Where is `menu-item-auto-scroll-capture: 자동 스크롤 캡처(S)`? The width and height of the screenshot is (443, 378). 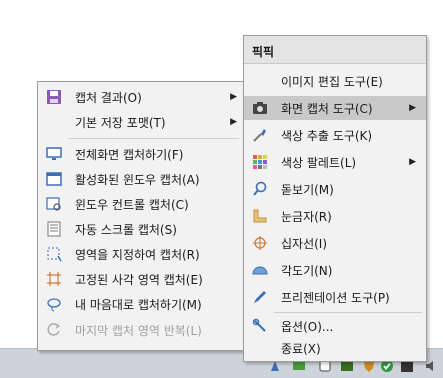
menu-item-auto-scroll-capture: 자동 스크롤 캡처(S) is located at coordinates (140, 229).